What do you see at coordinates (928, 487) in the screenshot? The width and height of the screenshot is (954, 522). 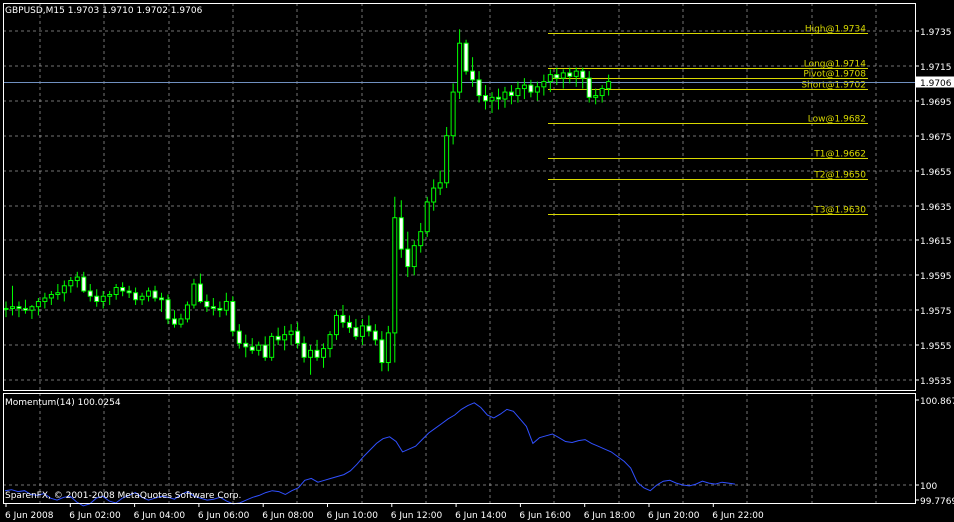 I see `ind-tick-label-1: 100` at bounding box center [928, 487].